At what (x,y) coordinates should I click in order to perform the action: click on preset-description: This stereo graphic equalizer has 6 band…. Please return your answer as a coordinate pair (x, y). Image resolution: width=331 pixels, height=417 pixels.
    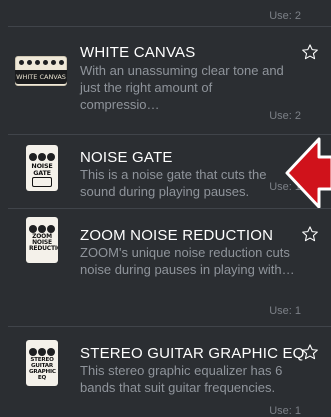
    Looking at the image, I should click on (181, 379).